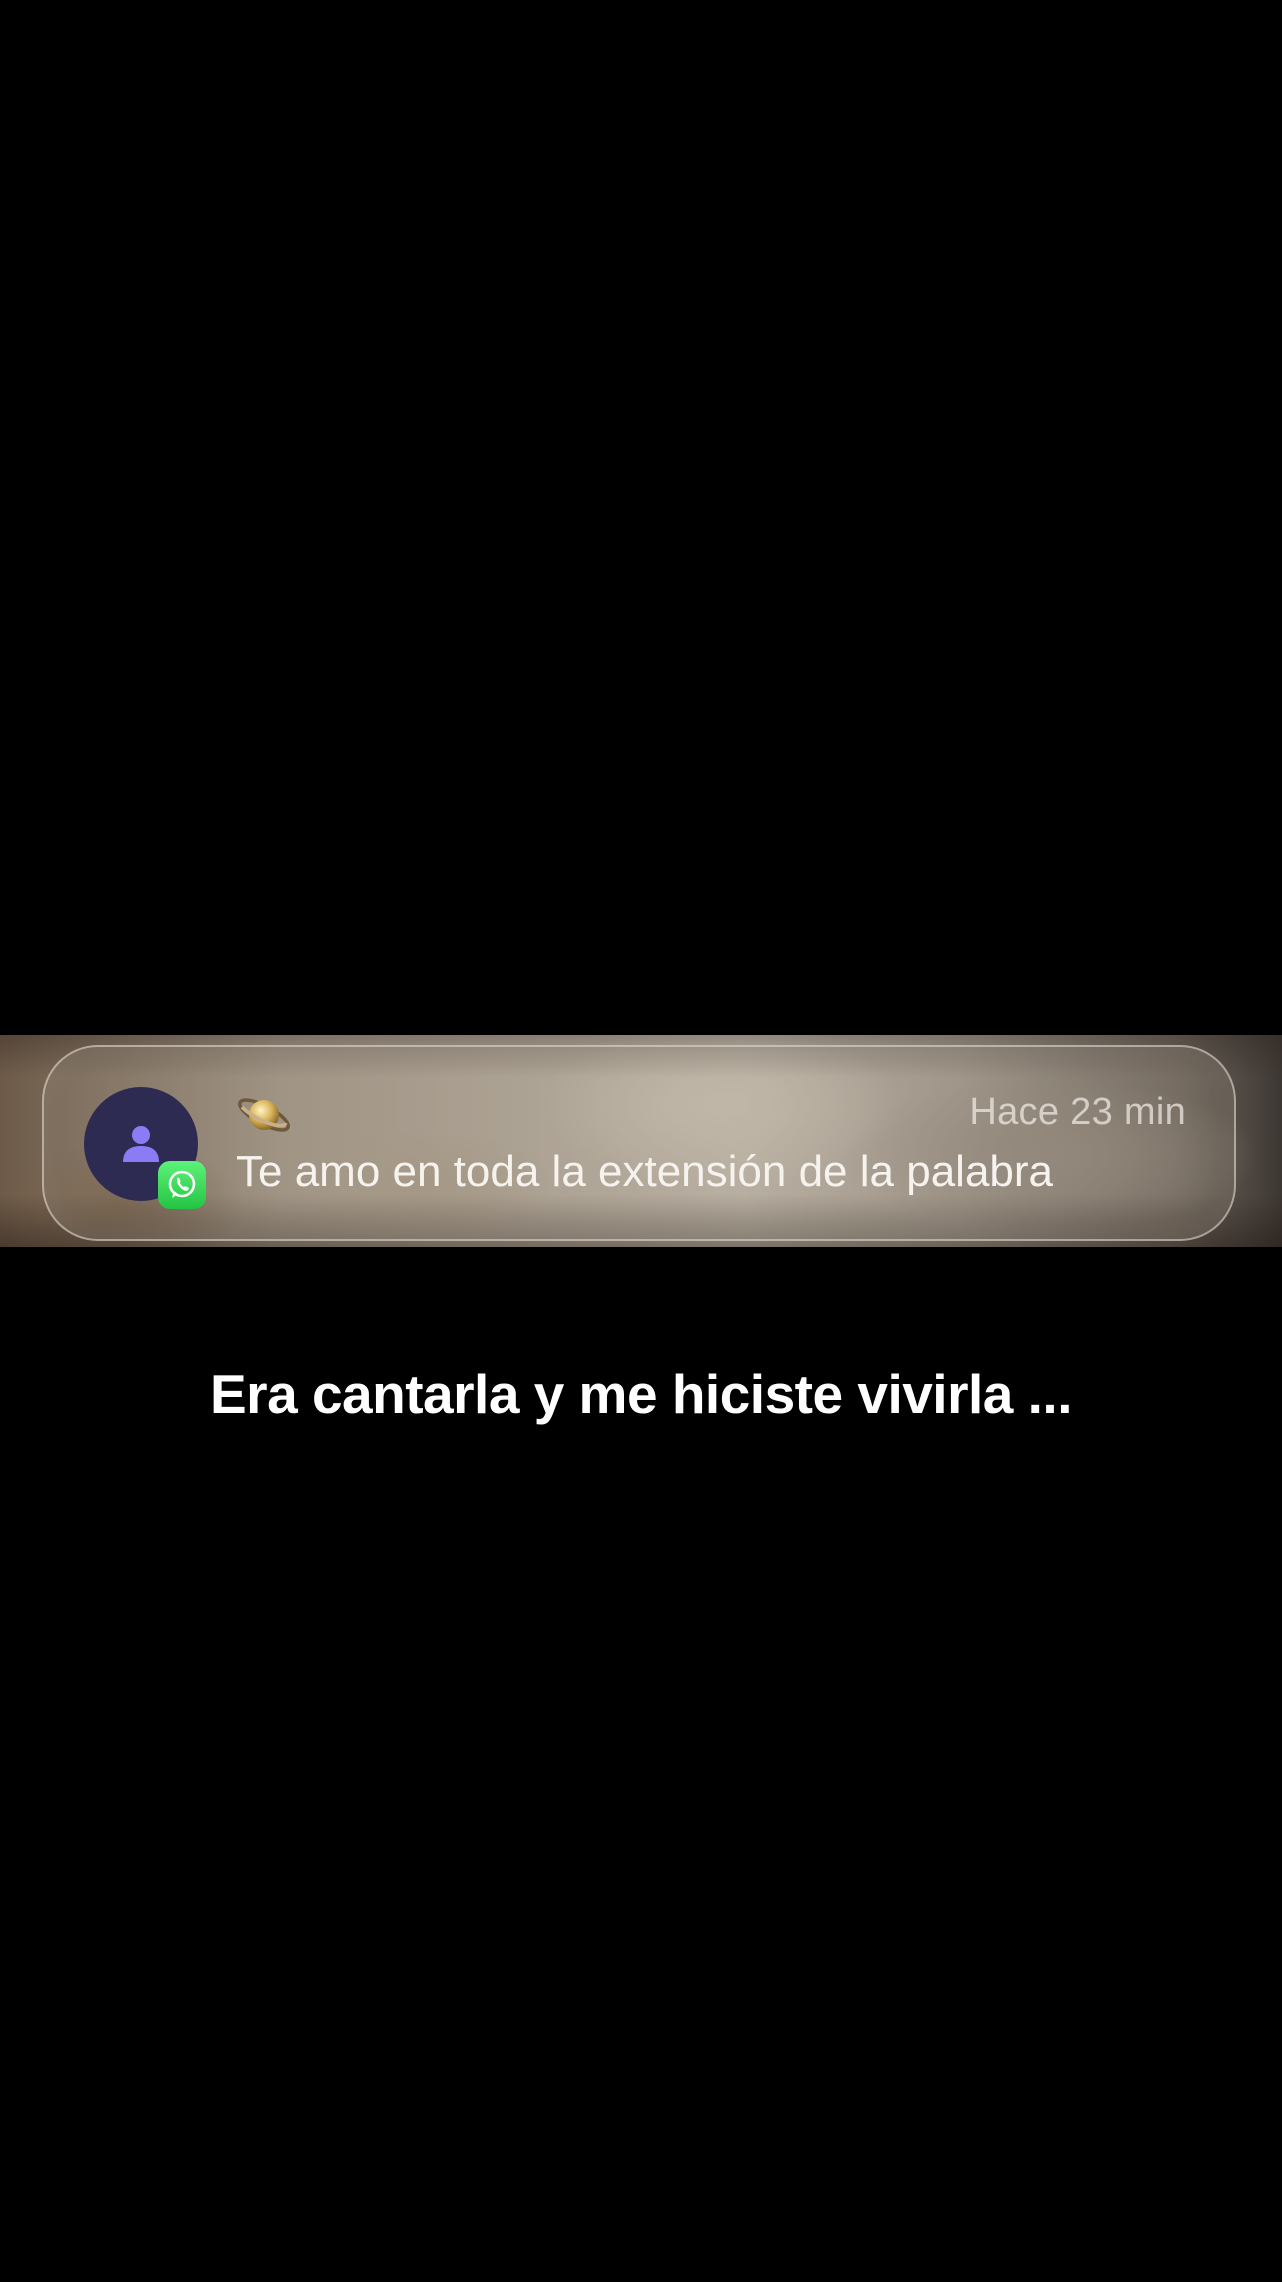  Describe the element at coordinates (264, 1115) in the screenshot. I see `ringed-planet-icon` at that location.